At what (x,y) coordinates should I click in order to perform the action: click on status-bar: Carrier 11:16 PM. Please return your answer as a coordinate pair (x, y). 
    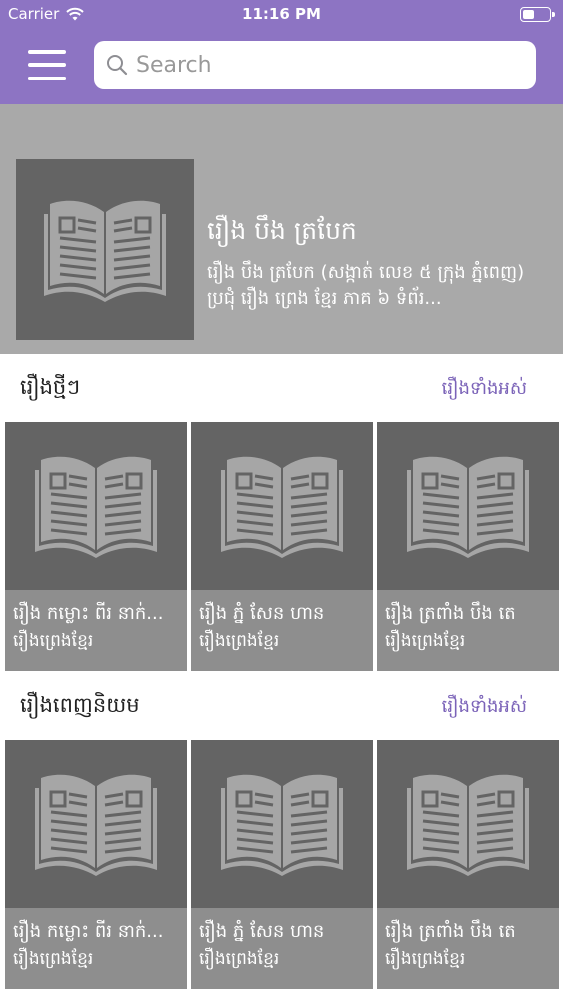
    Looking at the image, I should click on (281, 15).